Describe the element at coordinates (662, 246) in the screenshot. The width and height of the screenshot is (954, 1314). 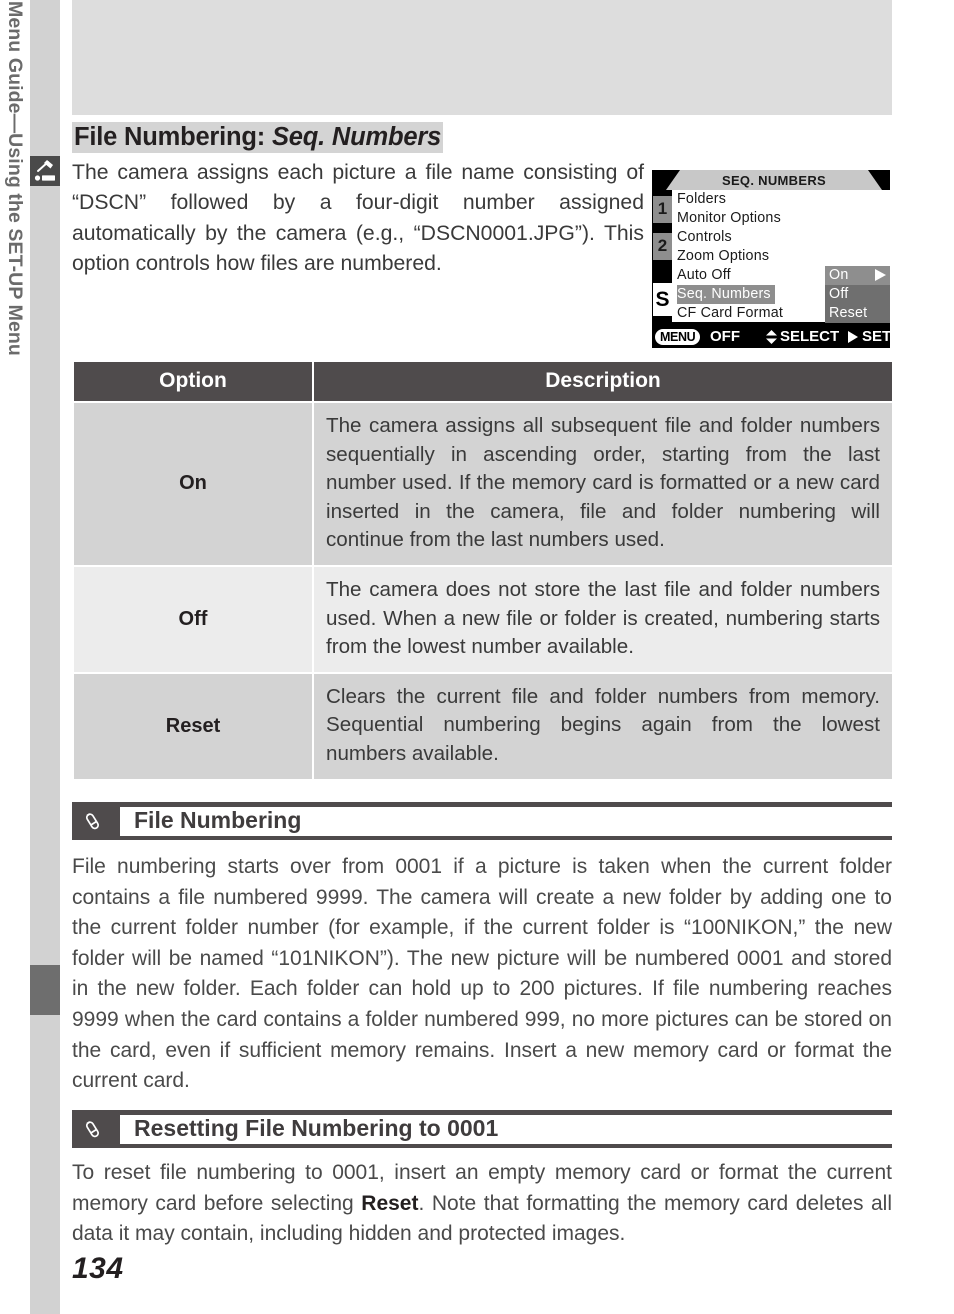
I see `lcd-tab-2: 2` at that location.